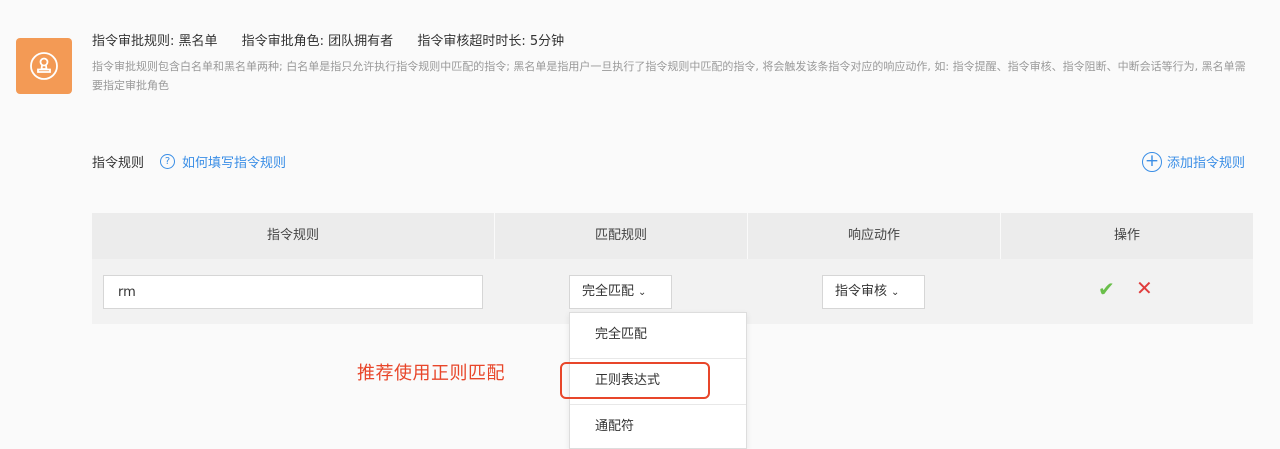 The width and height of the screenshot is (1280, 449). What do you see at coordinates (608, 291) in the screenshot?
I see `match-select-value: 完全匹配` at bounding box center [608, 291].